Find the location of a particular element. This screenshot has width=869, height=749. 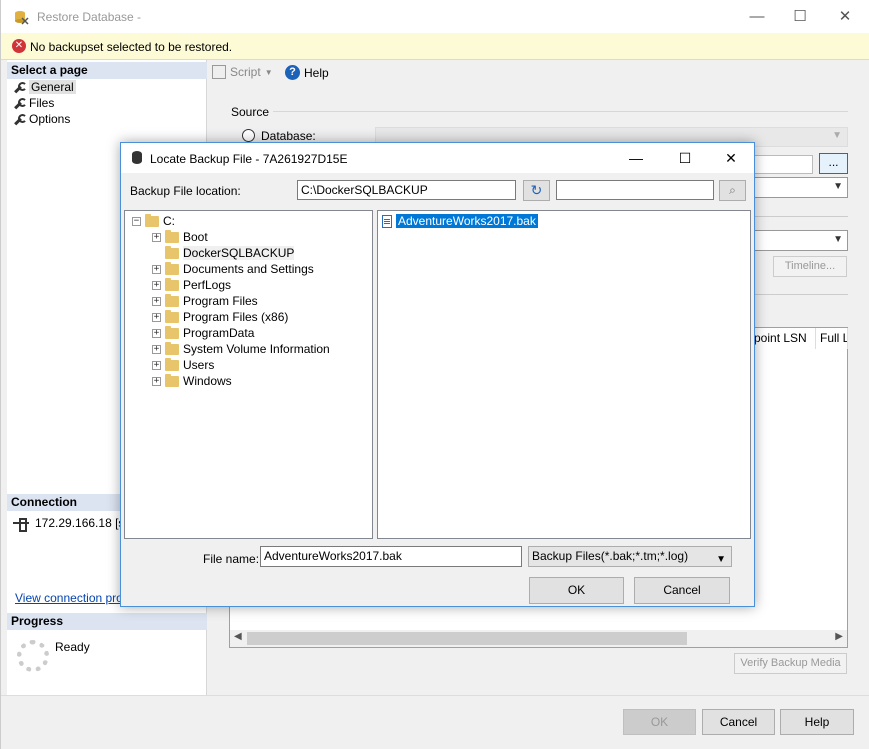

dialog-close-button: ✕ is located at coordinates (731, 158).